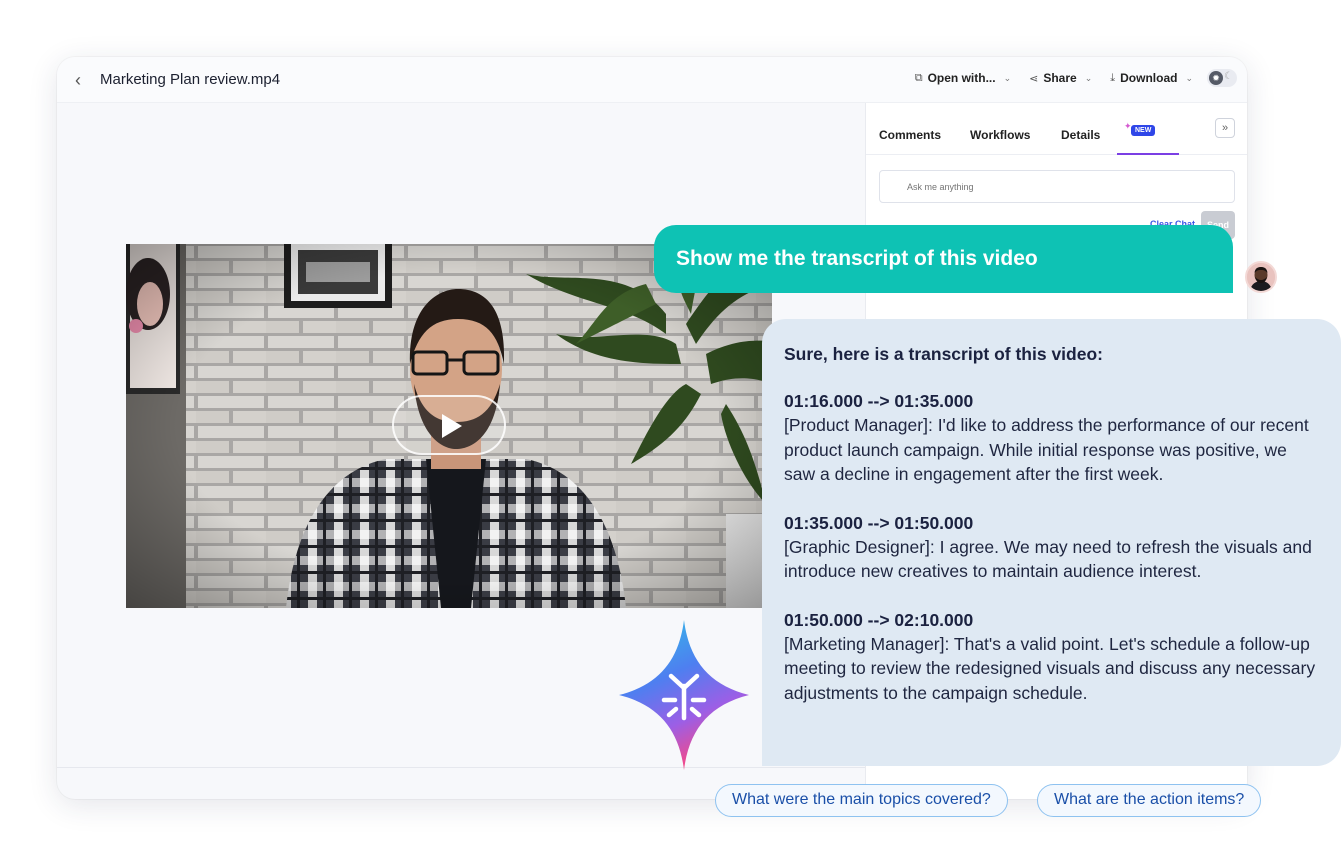 The height and width of the screenshot is (854, 1341). What do you see at coordinates (684, 695) in the screenshot?
I see `ai-assistant-logo-icon` at bounding box center [684, 695].